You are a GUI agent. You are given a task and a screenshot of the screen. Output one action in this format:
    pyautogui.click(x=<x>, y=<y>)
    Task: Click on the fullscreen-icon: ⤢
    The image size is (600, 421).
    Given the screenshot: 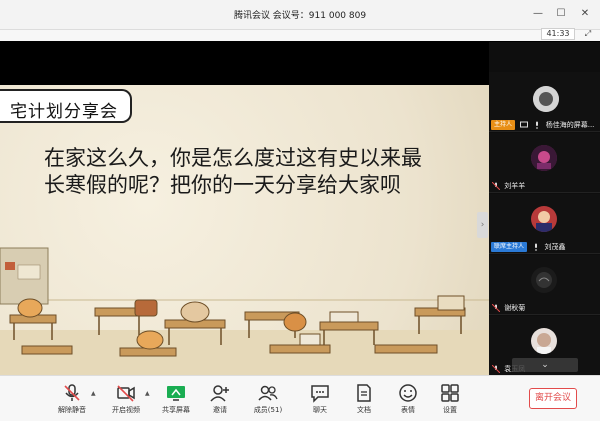 What is the action you would take?
    pyautogui.click(x=588, y=34)
    